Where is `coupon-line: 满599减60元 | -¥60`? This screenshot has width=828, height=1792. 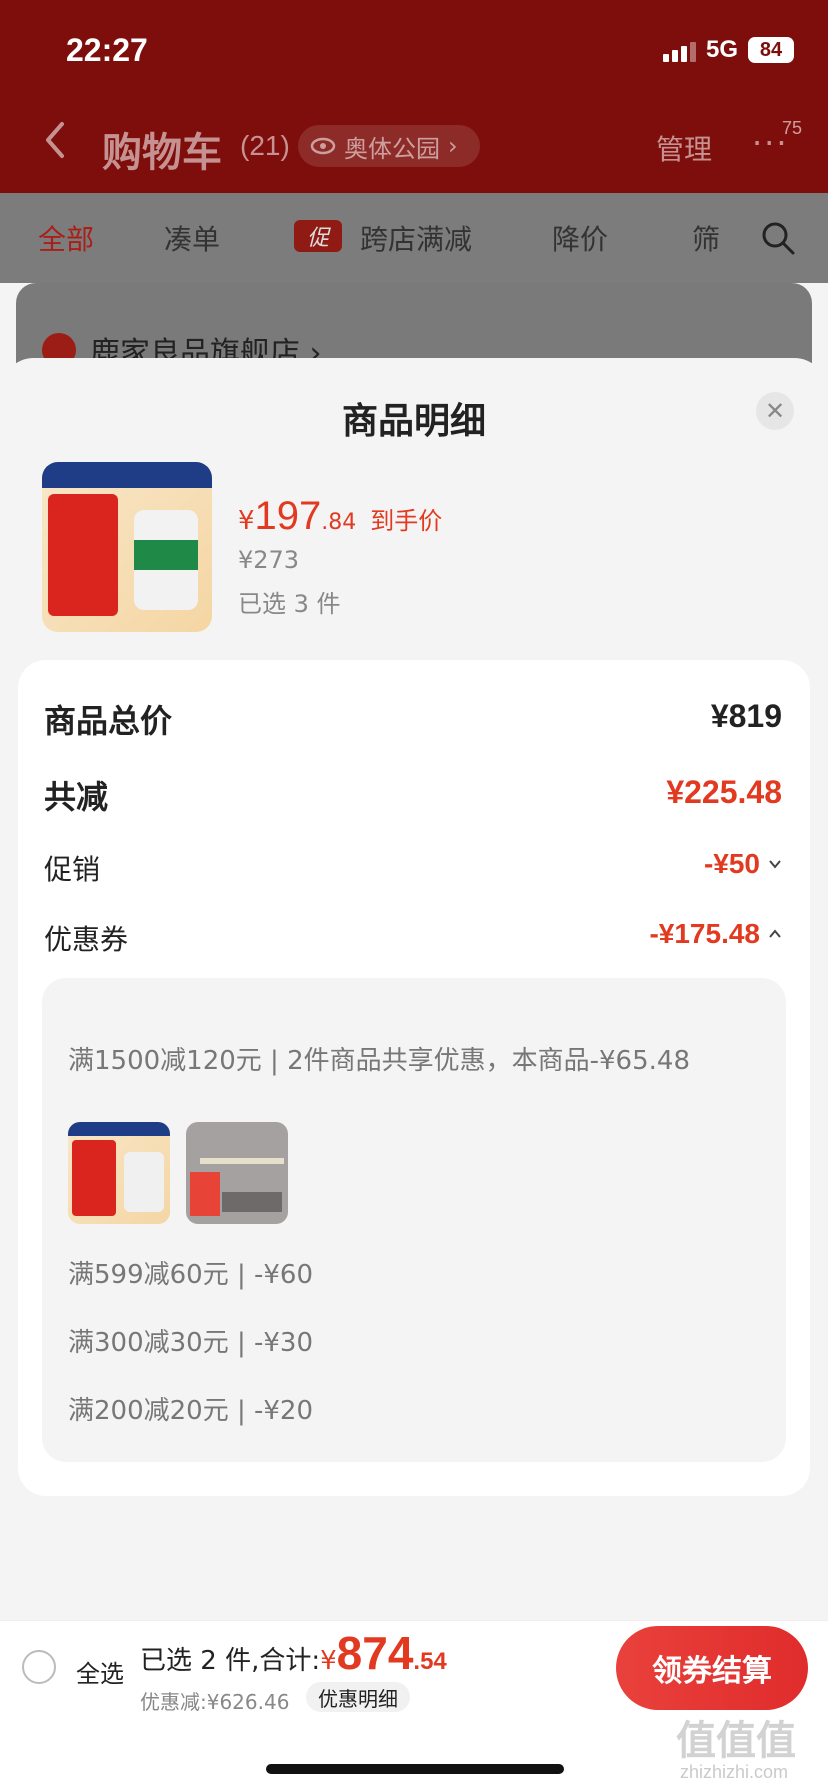
coupon-line: 满599减60元 | -¥60 is located at coordinates (191, 1275).